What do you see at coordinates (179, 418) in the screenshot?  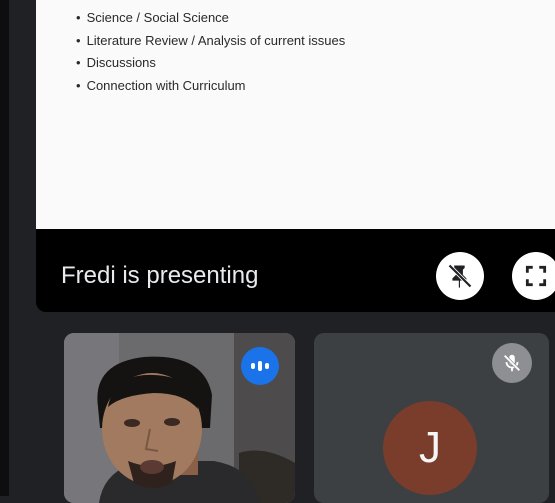 I see `participant-tile-video` at bounding box center [179, 418].